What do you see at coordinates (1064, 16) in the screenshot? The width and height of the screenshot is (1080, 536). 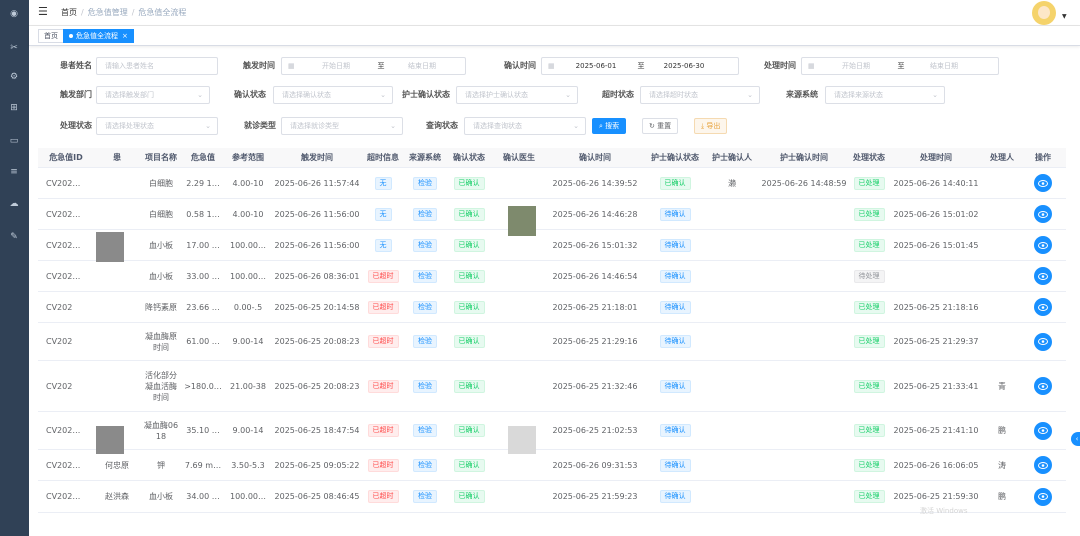 I see `caret-down-icon: ▼` at bounding box center [1064, 16].